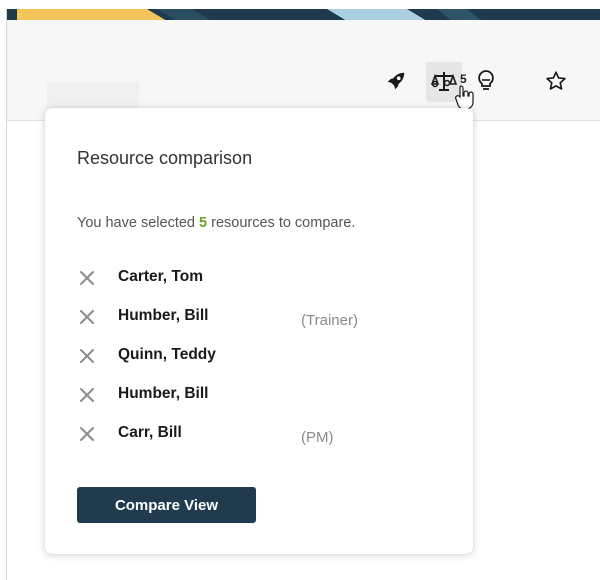 The width and height of the screenshot is (600, 580). Describe the element at coordinates (203, 223) in the screenshot. I see `selected-count: 5` at that location.